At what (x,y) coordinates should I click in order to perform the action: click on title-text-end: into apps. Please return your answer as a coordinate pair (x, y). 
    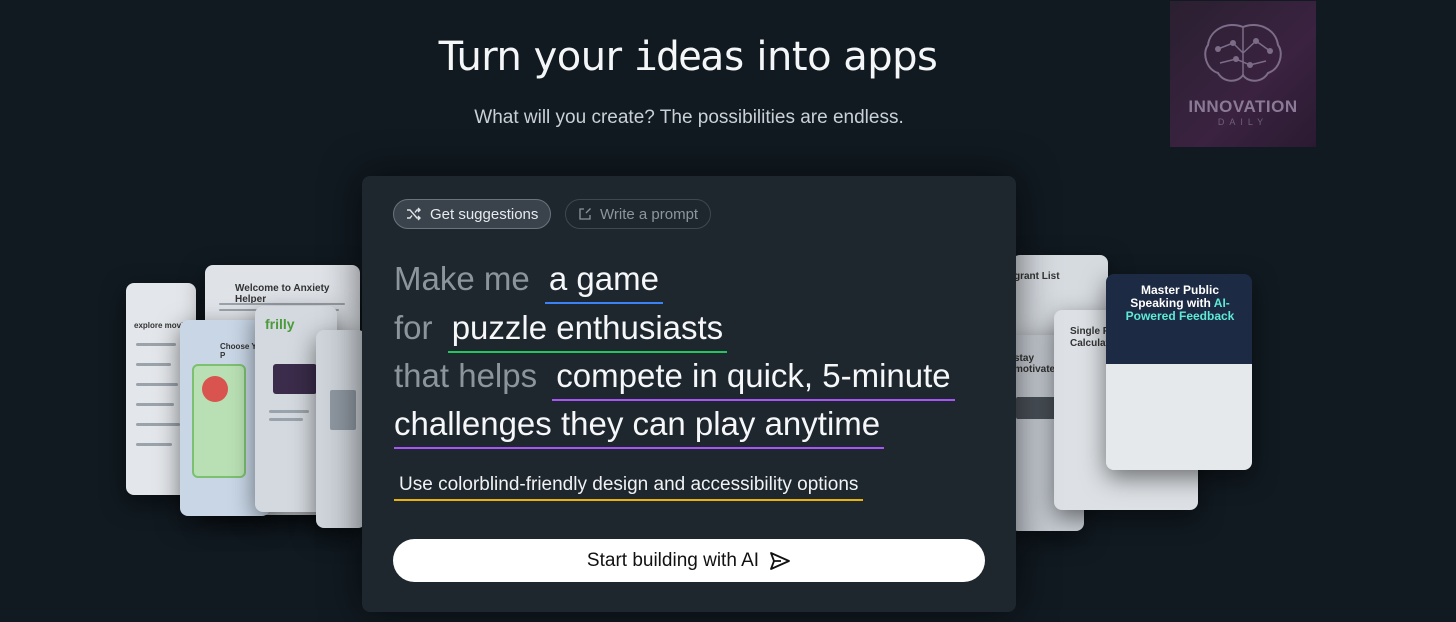
    Looking at the image, I should click on (841, 57).